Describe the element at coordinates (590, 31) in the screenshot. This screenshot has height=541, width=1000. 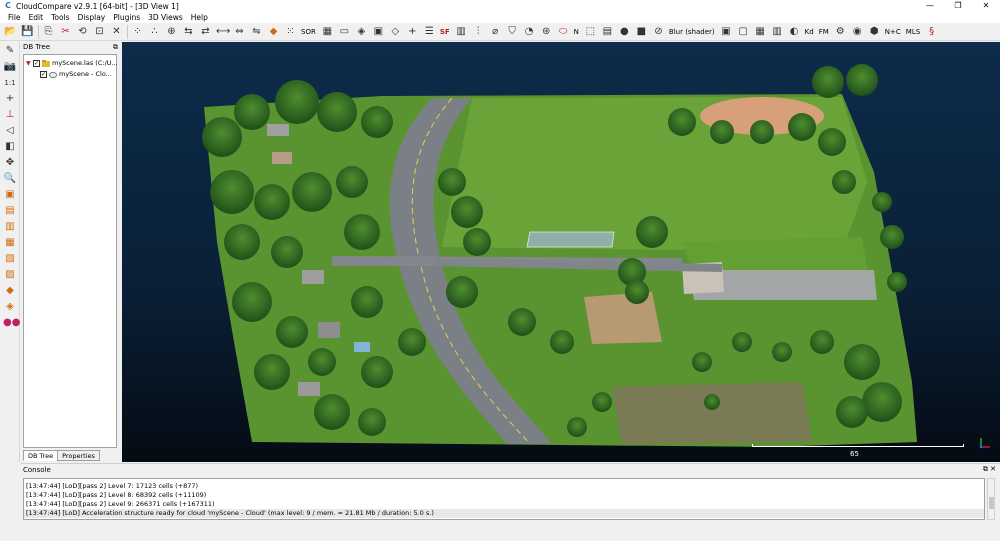
I see `octree-icon: ⬚` at that location.